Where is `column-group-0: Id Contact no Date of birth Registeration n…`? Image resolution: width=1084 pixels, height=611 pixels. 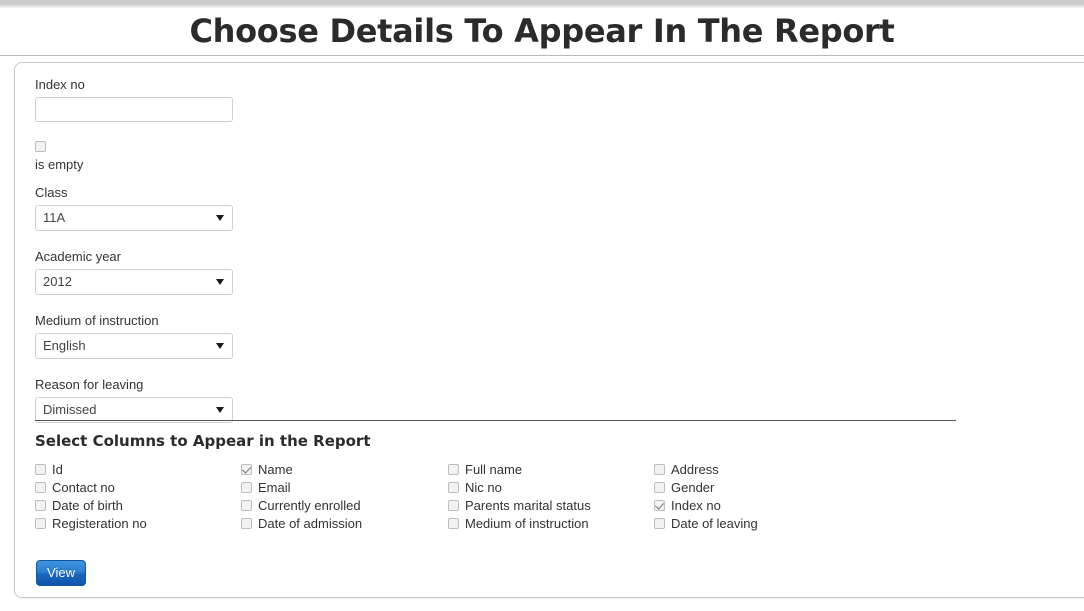 column-group-0: Id Contact no Date of birth Registeration n… is located at coordinates (91, 497).